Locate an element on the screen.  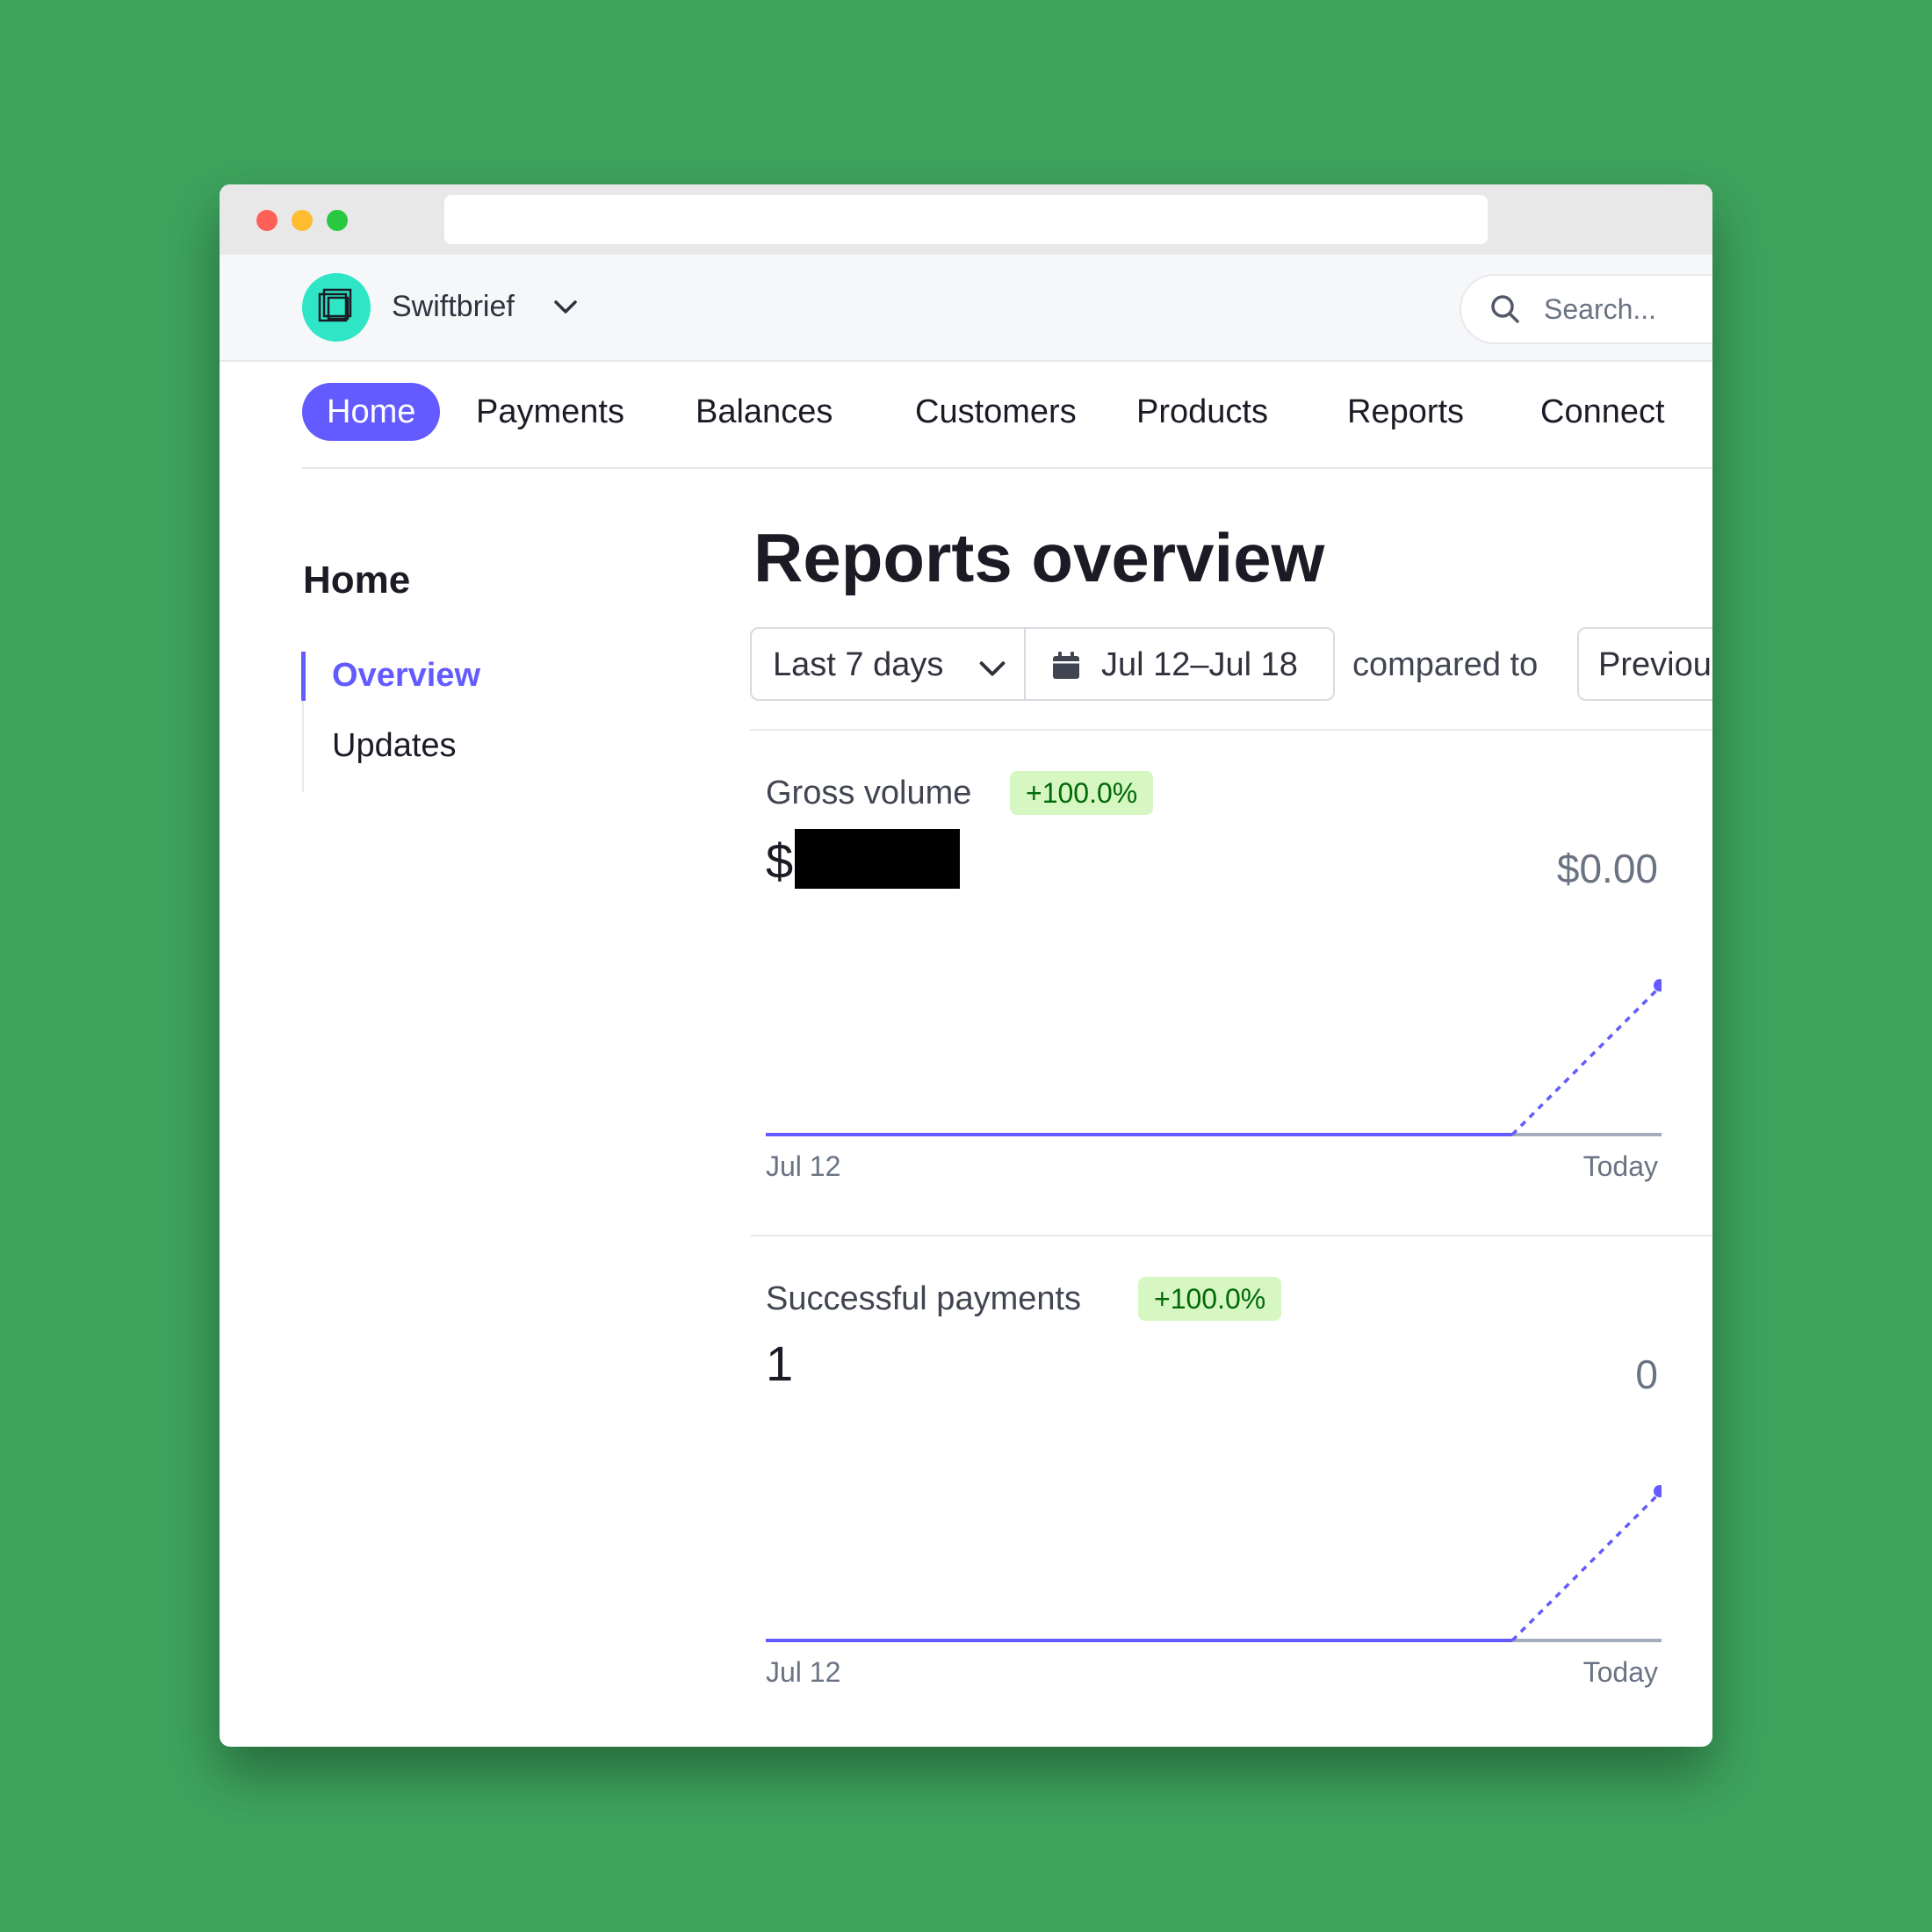
page-title: Reports overview is located at coordinates (1039, 557).